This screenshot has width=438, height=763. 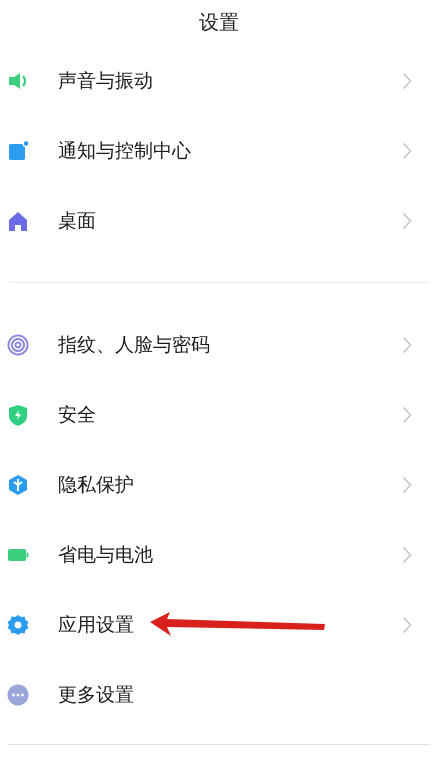 What do you see at coordinates (77, 415) in the screenshot?
I see `settings-label: 安全` at bounding box center [77, 415].